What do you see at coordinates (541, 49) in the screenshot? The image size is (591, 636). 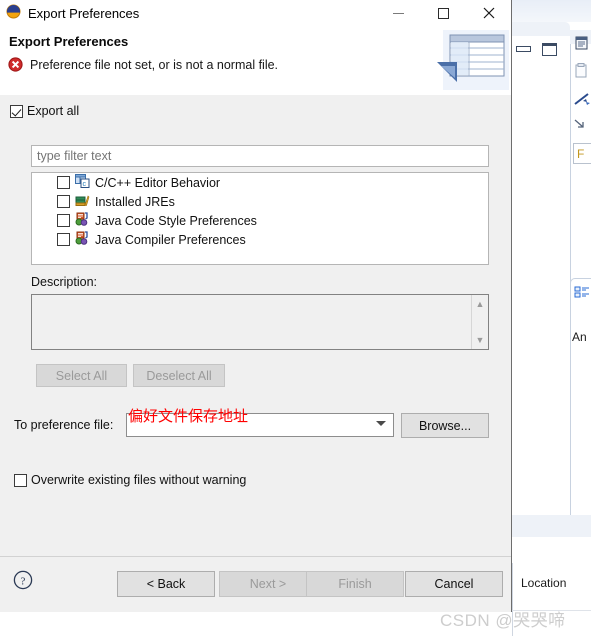 I see `workbench-view-controls` at bounding box center [541, 49].